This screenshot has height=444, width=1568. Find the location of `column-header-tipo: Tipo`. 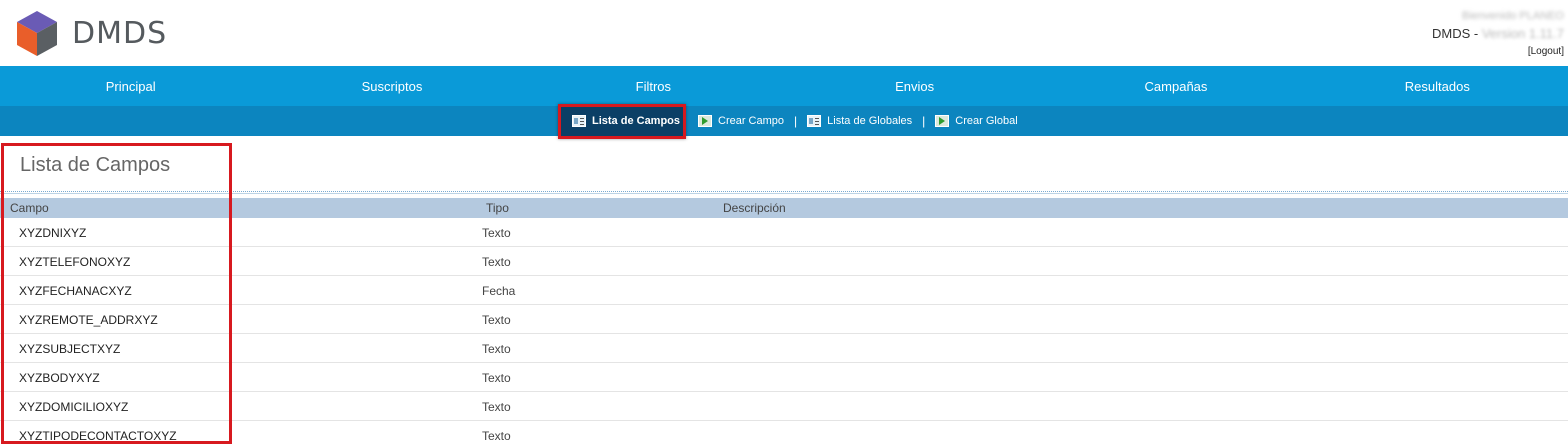

column-header-tipo: Tipo is located at coordinates (497, 208).